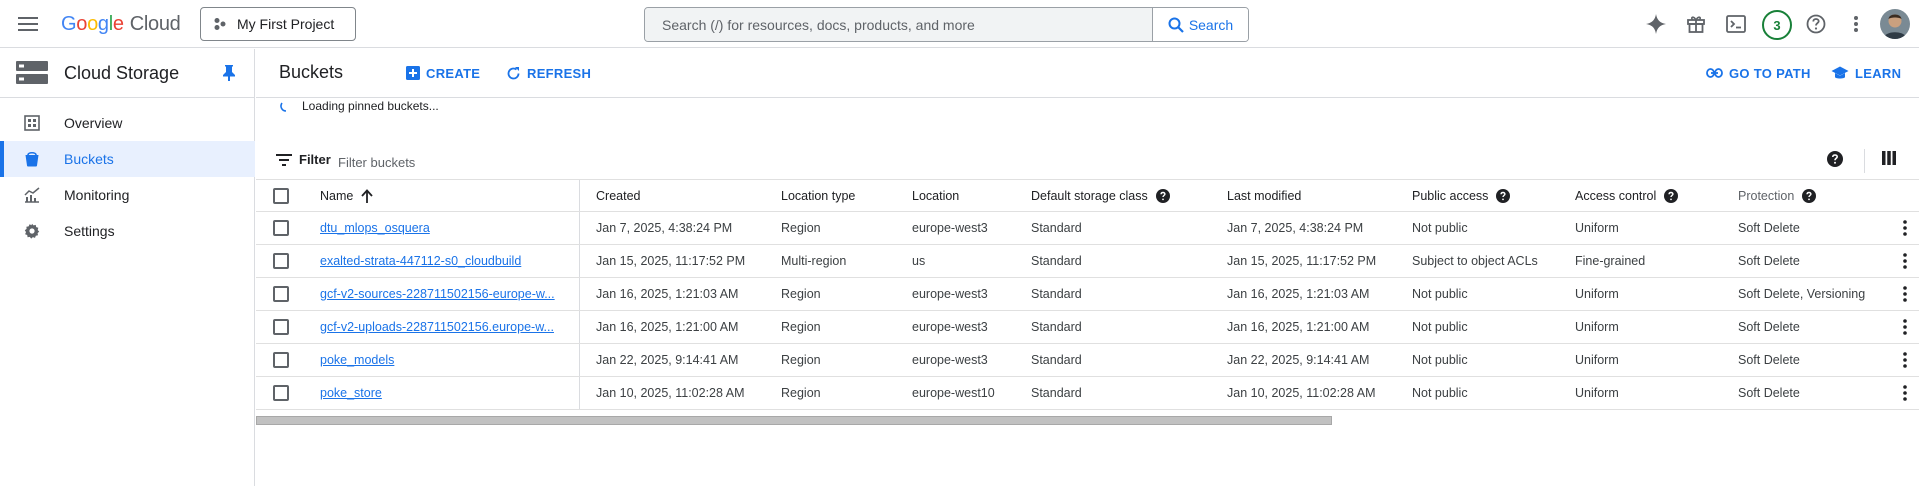  Describe the element at coordinates (1656, 24) in the screenshot. I see `gemini-icon` at that location.